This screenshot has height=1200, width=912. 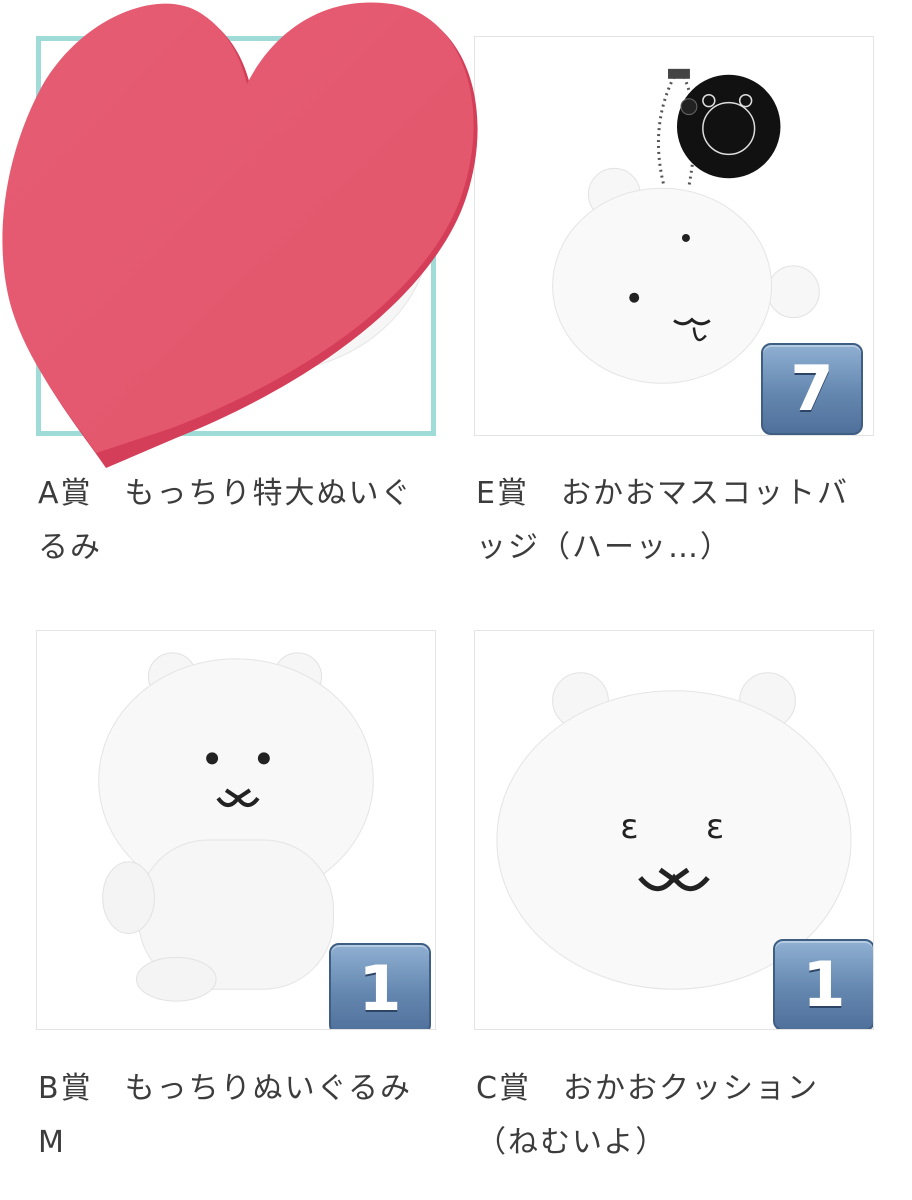 What do you see at coordinates (823, 984) in the screenshot?
I see `count-badge-c: 1` at bounding box center [823, 984].